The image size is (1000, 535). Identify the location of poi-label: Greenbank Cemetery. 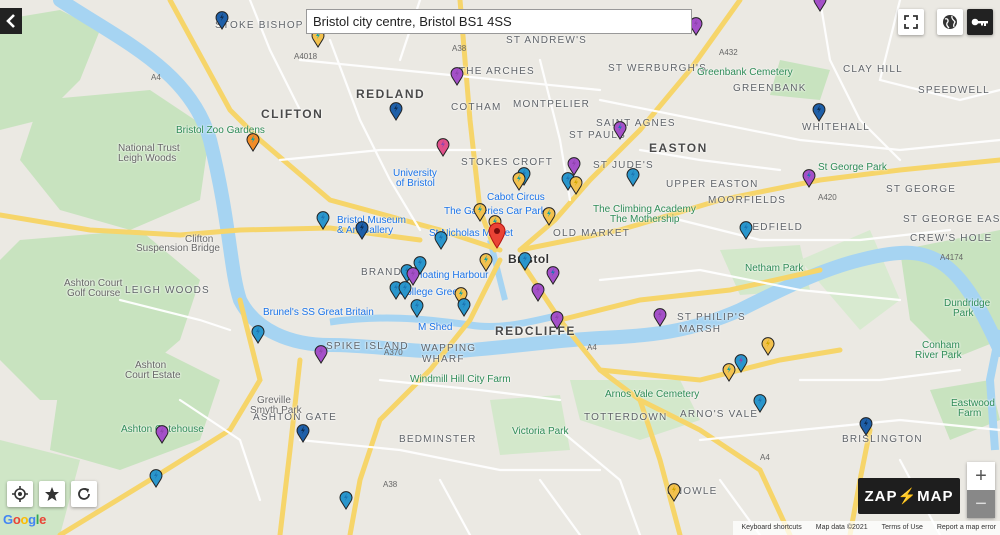
(745, 72).